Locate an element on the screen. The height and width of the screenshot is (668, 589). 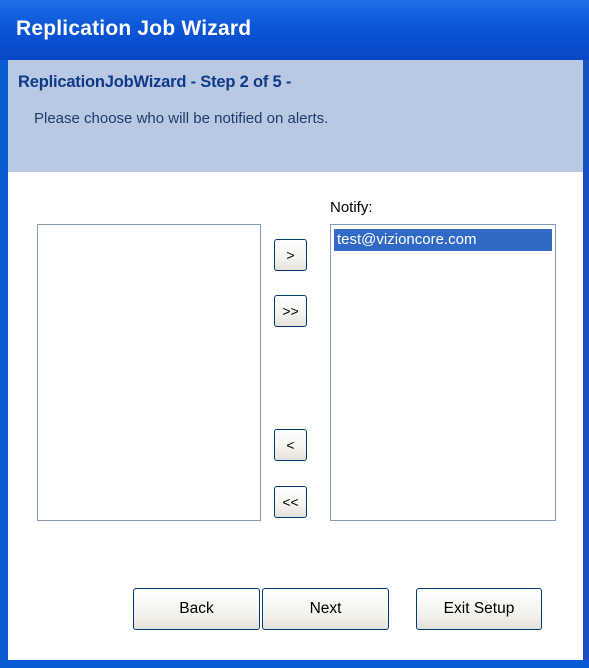
list-item-notify-recipient: test@vizioncore.com is located at coordinates (443, 240).